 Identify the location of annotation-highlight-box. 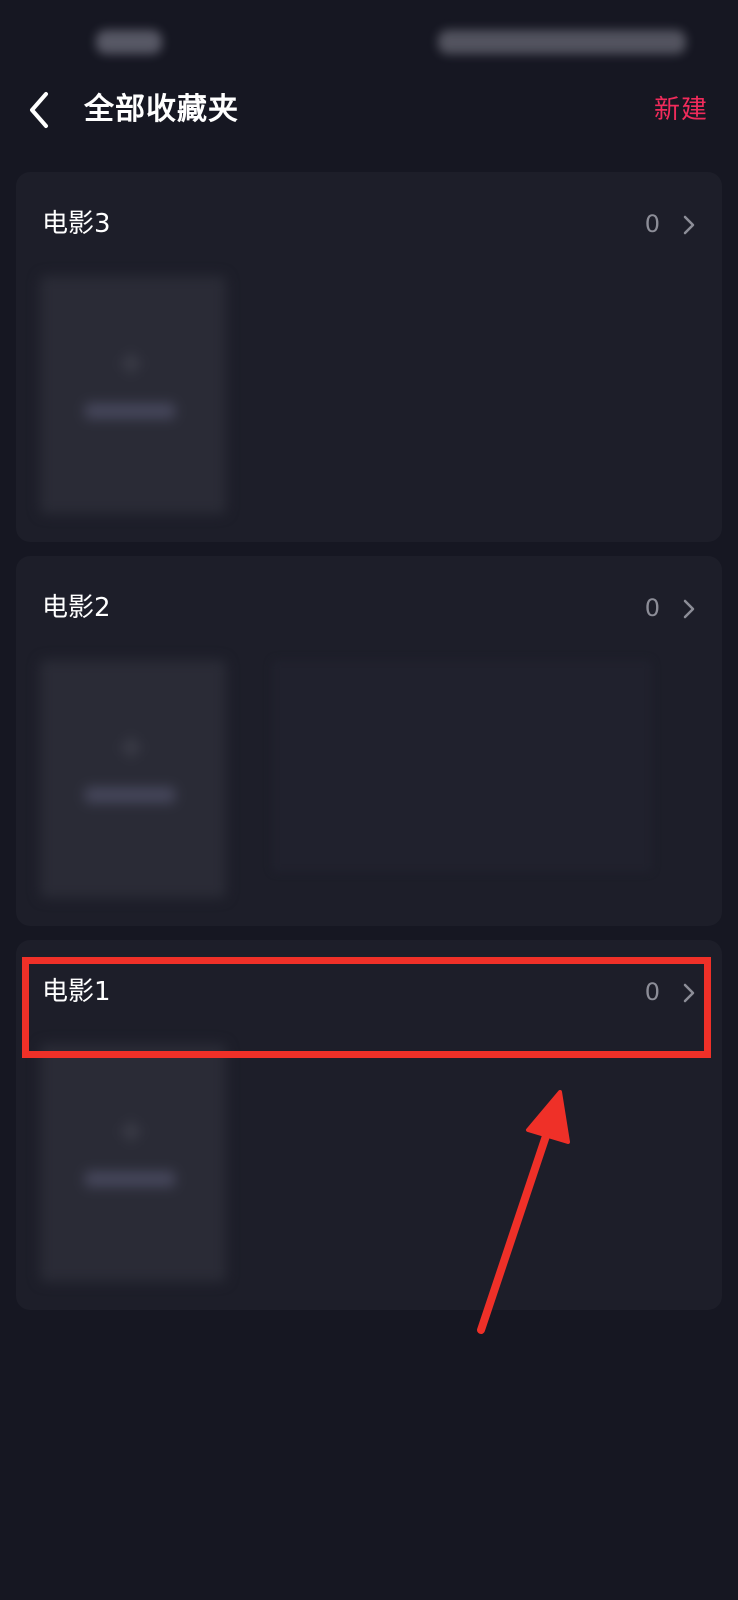
(366, 1007).